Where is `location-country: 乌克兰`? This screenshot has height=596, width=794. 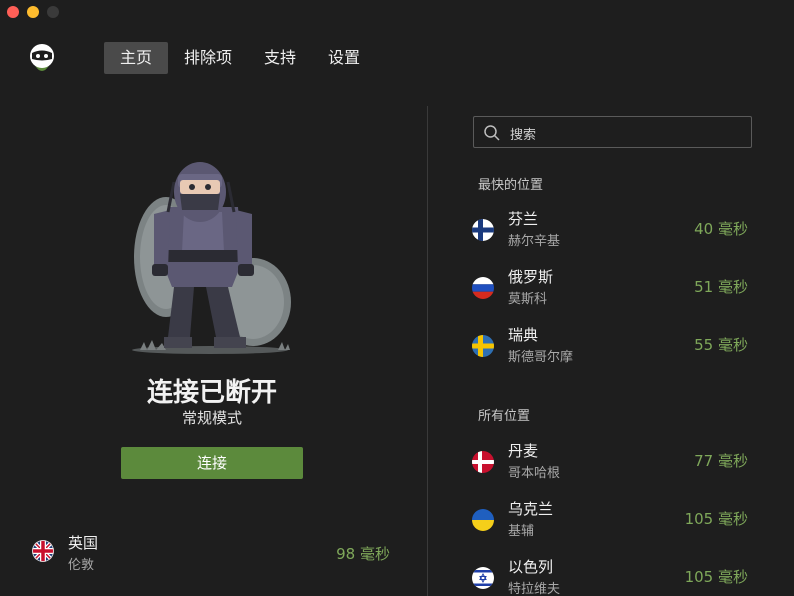 location-country: 乌克兰 is located at coordinates (531, 509).